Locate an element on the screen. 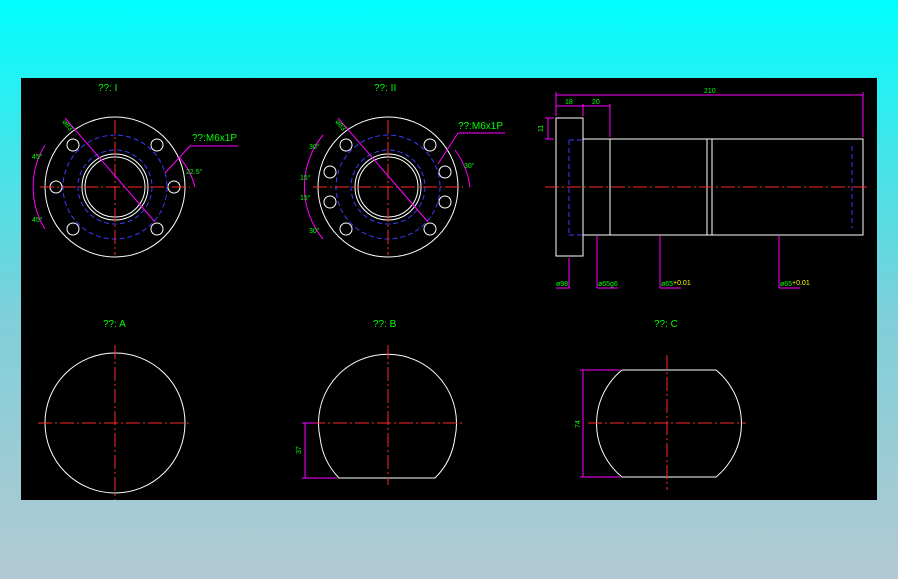 This screenshot has height=579, width=898. dim-c: 74 is located at coordinates (578, 424).